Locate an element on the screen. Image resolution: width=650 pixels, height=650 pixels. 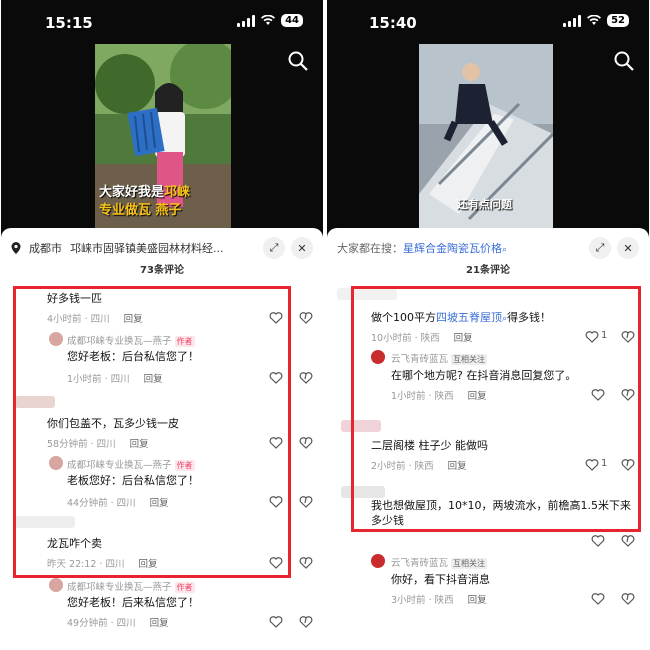
search-suggestion: 大家都在搜：星辉合金陶瓷瓦价格⌕ is located at coordinates (422, 248).